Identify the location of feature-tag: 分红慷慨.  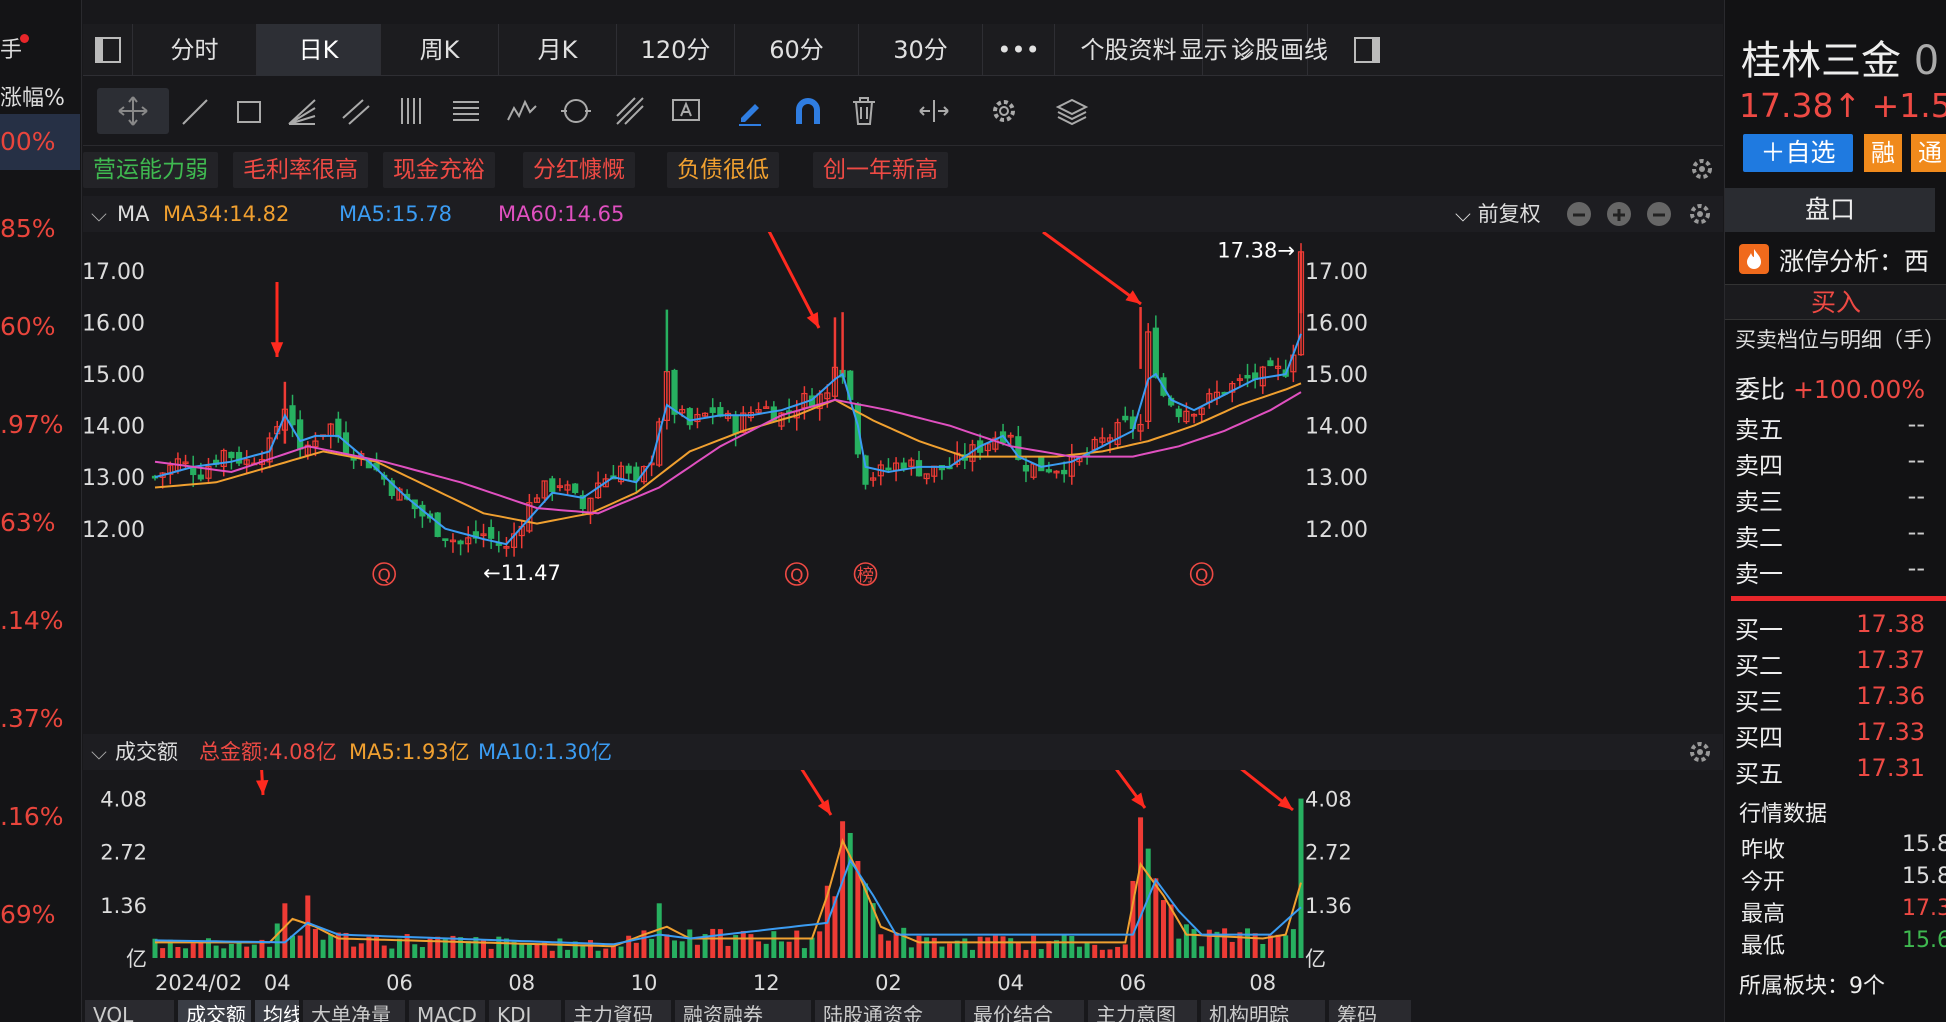
(579, 170).